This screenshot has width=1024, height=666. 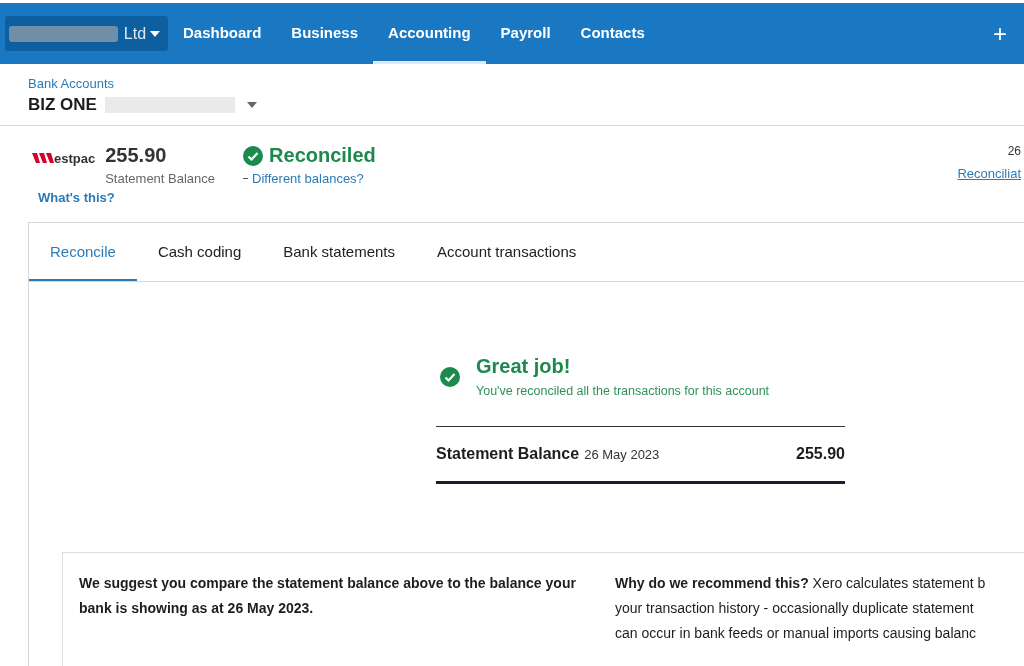 What do you see at coordinates (507, 252) in the screenshot?
I see `tab: Account transactions` at bounding box center [507, 252].